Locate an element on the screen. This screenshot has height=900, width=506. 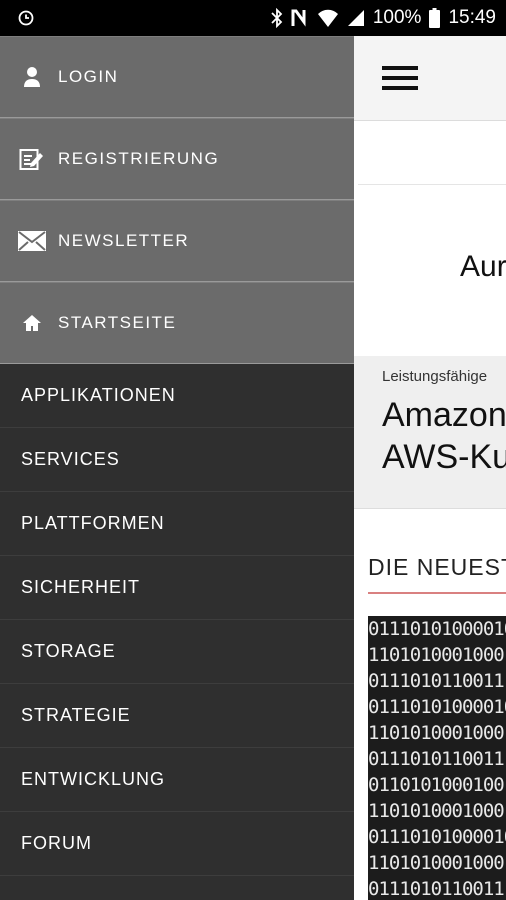
menu-icon is located at coordinates (400, 78).